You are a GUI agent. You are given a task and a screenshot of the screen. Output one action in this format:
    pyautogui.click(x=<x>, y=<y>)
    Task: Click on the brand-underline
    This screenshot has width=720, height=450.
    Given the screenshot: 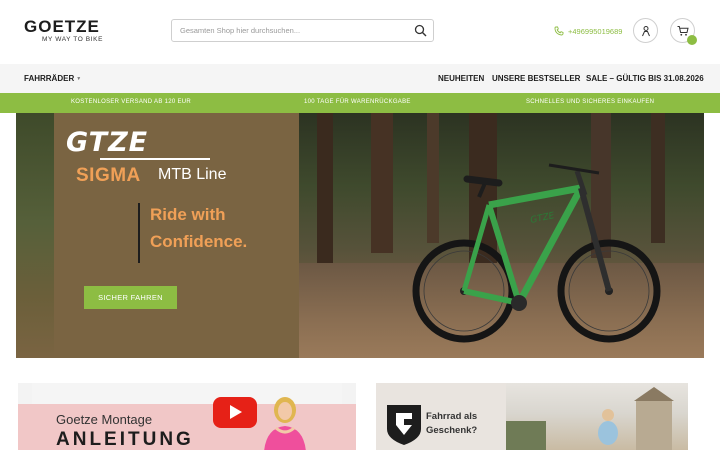 What is the action you would take?
    pyautogui.click(x=155, y=159)
    